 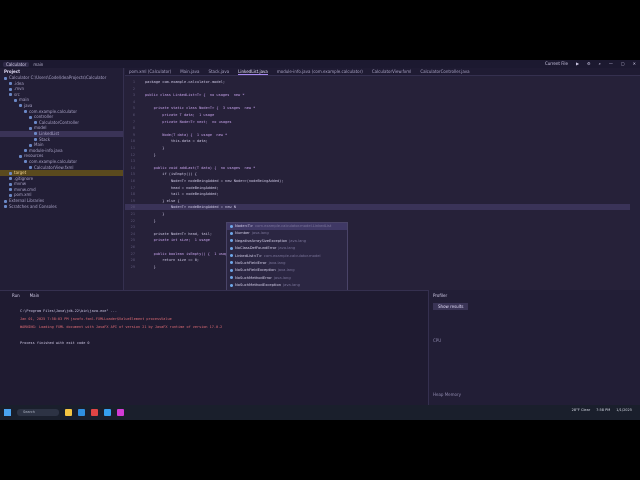 I want to click on autocomplete-item-name: NoSuchMethodException, so click(x=258, y=285).